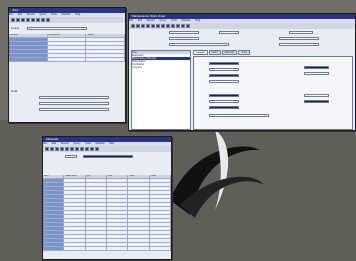 Image resolution: width=356 pixels, height=261 pixels. I want to click on column-header: Status, so click(105, 35).